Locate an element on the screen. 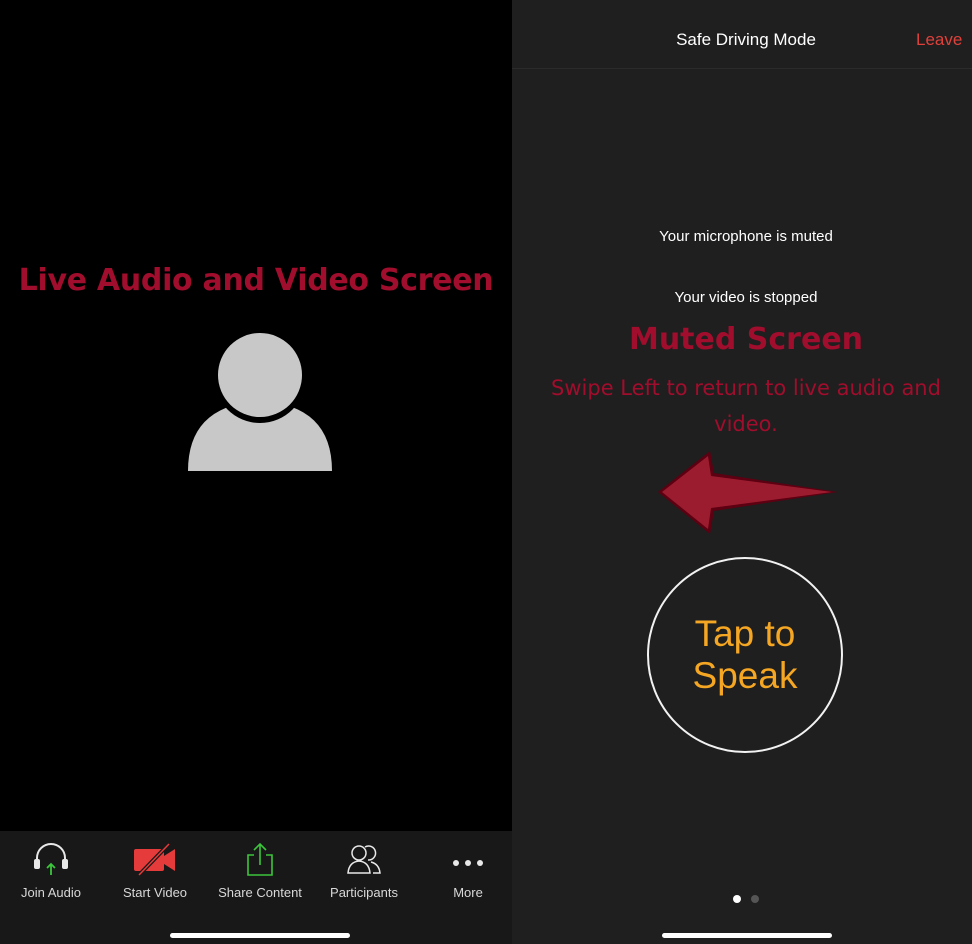 The image size is (972, 944). headphones-icon is located at coordinates (51, 859).